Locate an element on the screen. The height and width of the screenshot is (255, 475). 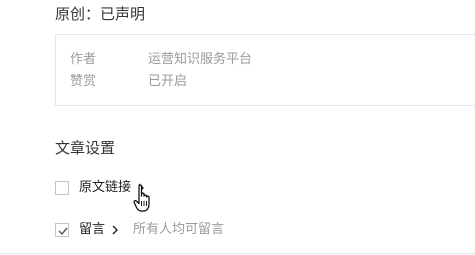
chevron-right-icon is located at coordinates (115, 230).